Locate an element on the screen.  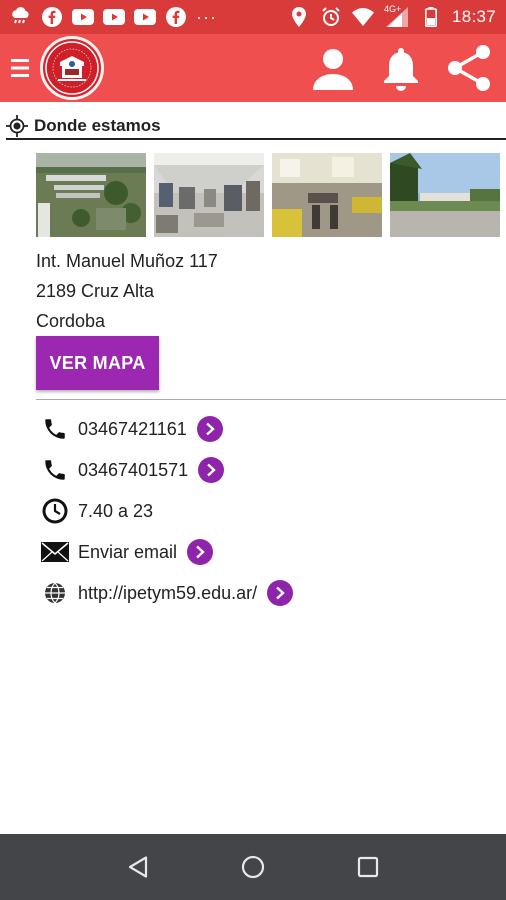
person-icon is located at coordinates (333, 69).